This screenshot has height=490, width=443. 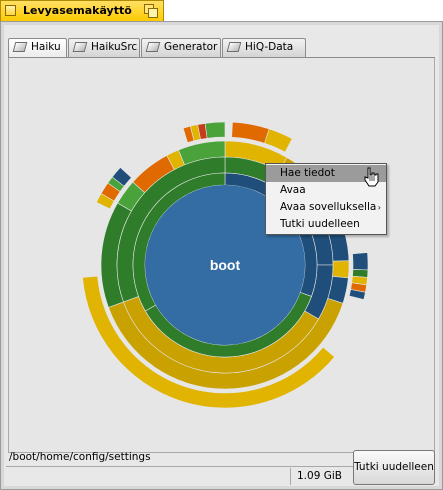 I want to click on tab-haiku: Haiku, so click(x=37, y=48).